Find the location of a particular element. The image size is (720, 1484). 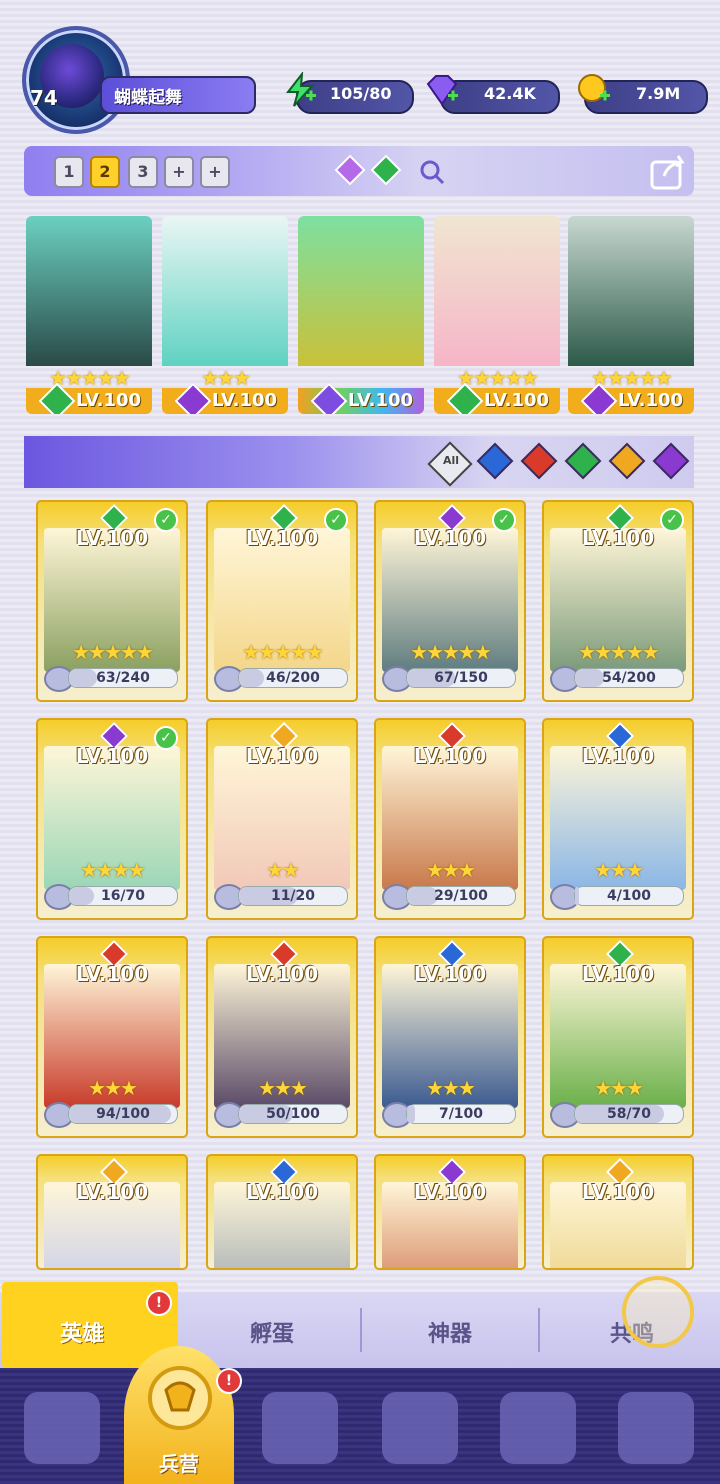

shard-progress-text: 46/200 is located at coordinates (293, 678).